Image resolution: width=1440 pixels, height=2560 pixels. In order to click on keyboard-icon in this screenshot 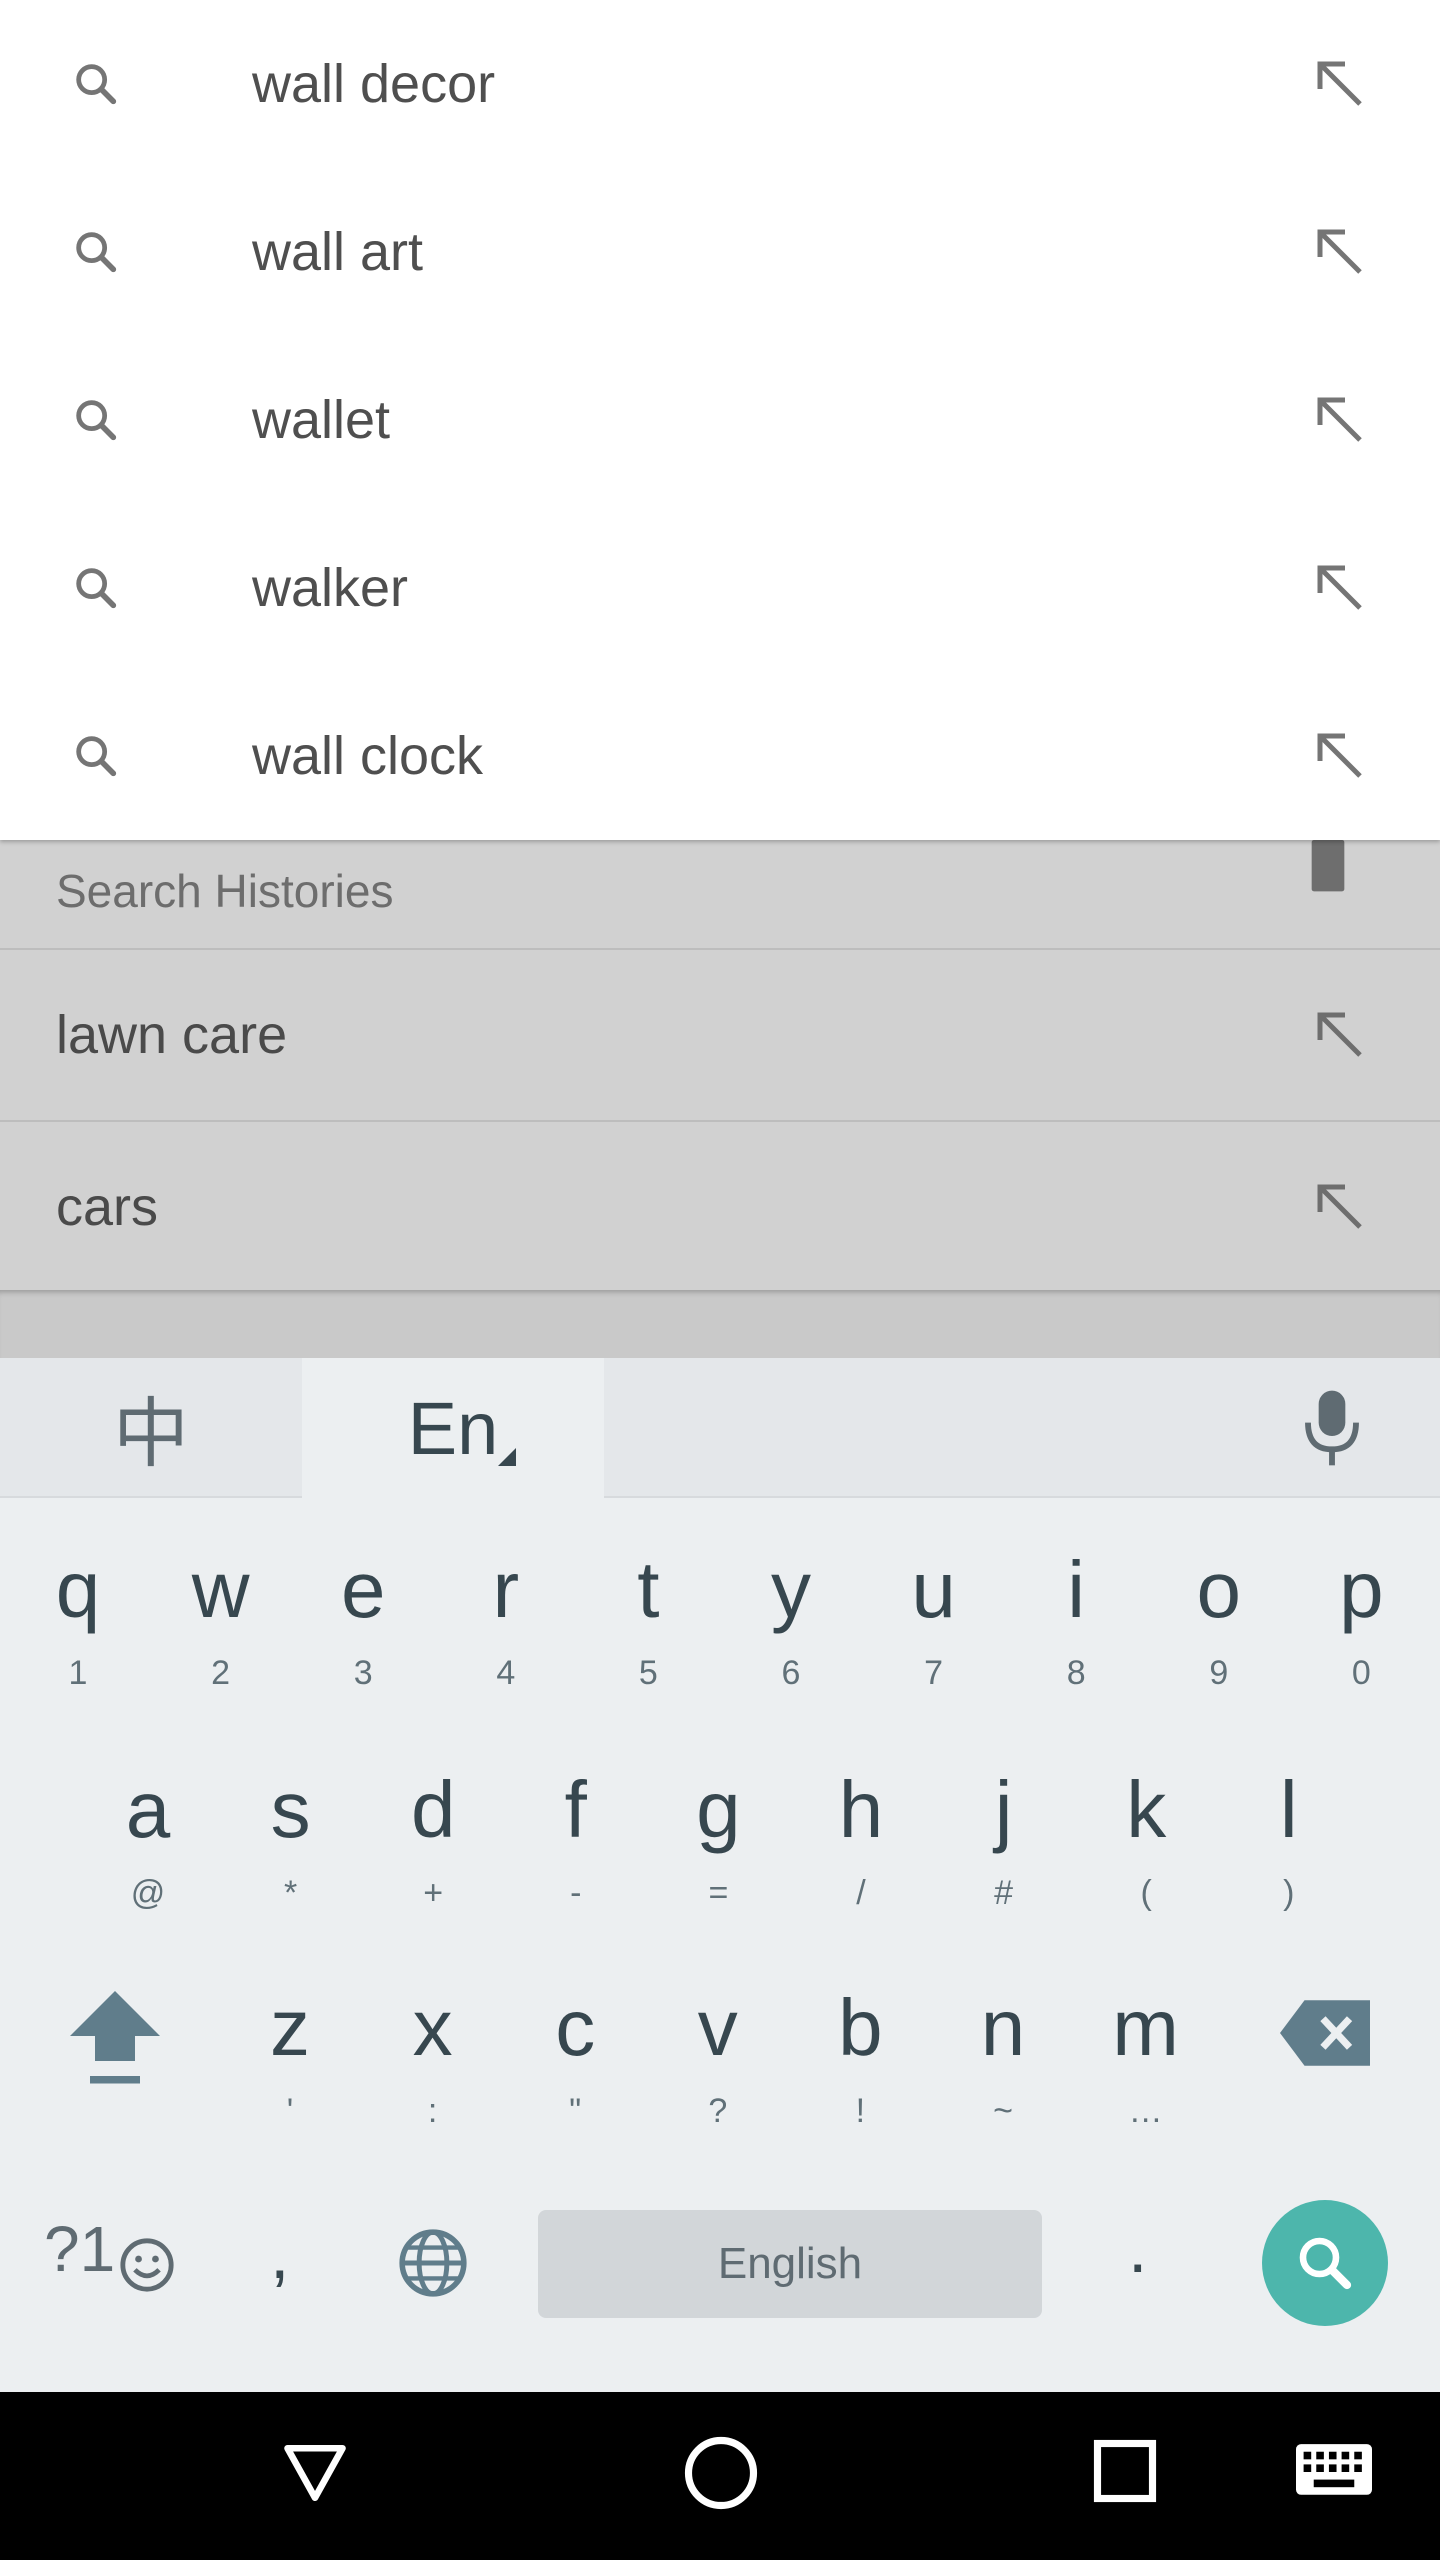, I will do `click(1334, 2472)`.